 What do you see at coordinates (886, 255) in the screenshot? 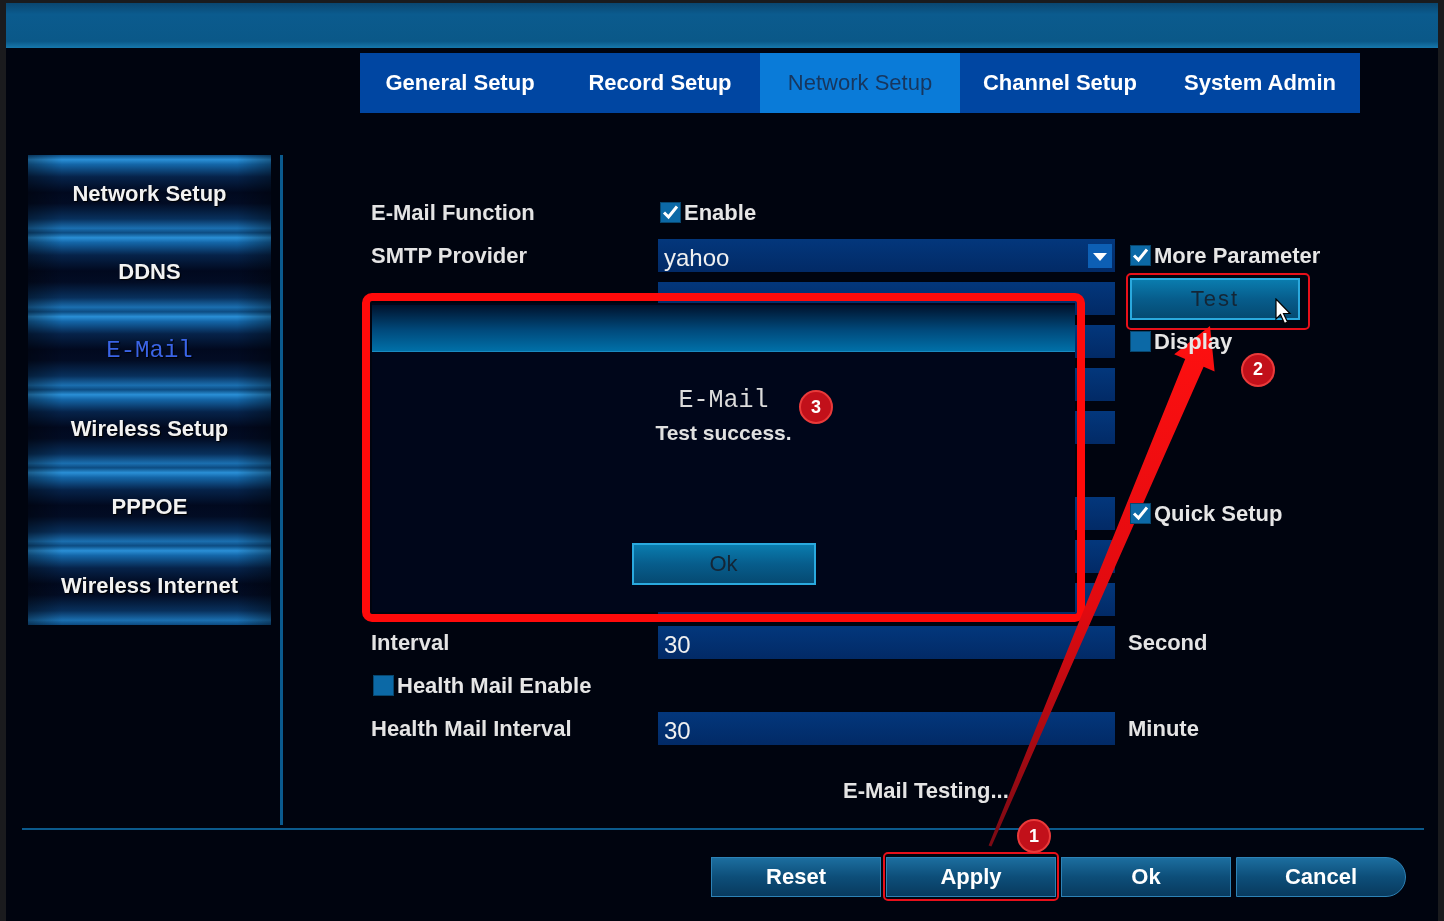
I see `dropdown: yahoo` at bounding box center [886, 255].